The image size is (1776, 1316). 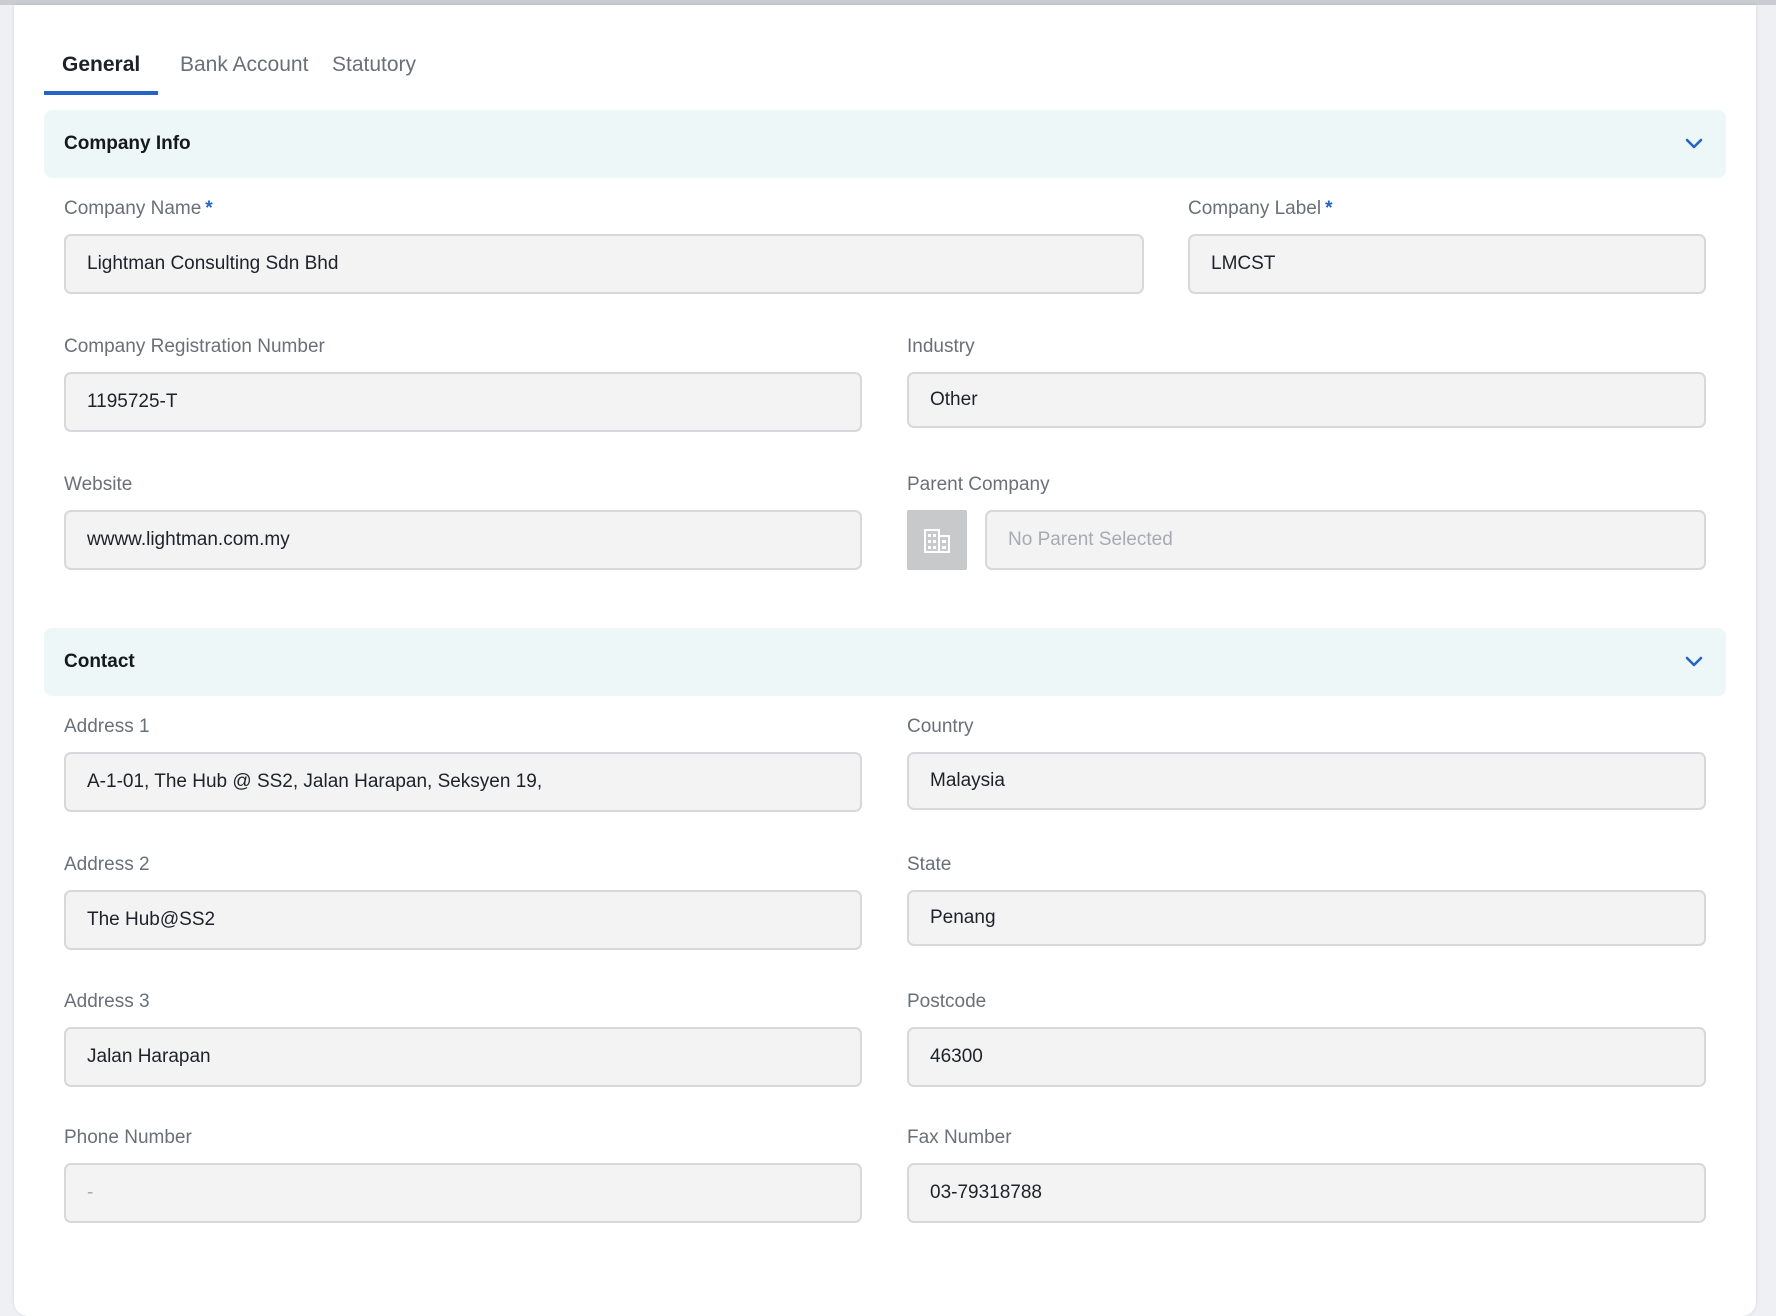 I want to click on tab-bank-account: Bank Account, so click(x=244, y=70).